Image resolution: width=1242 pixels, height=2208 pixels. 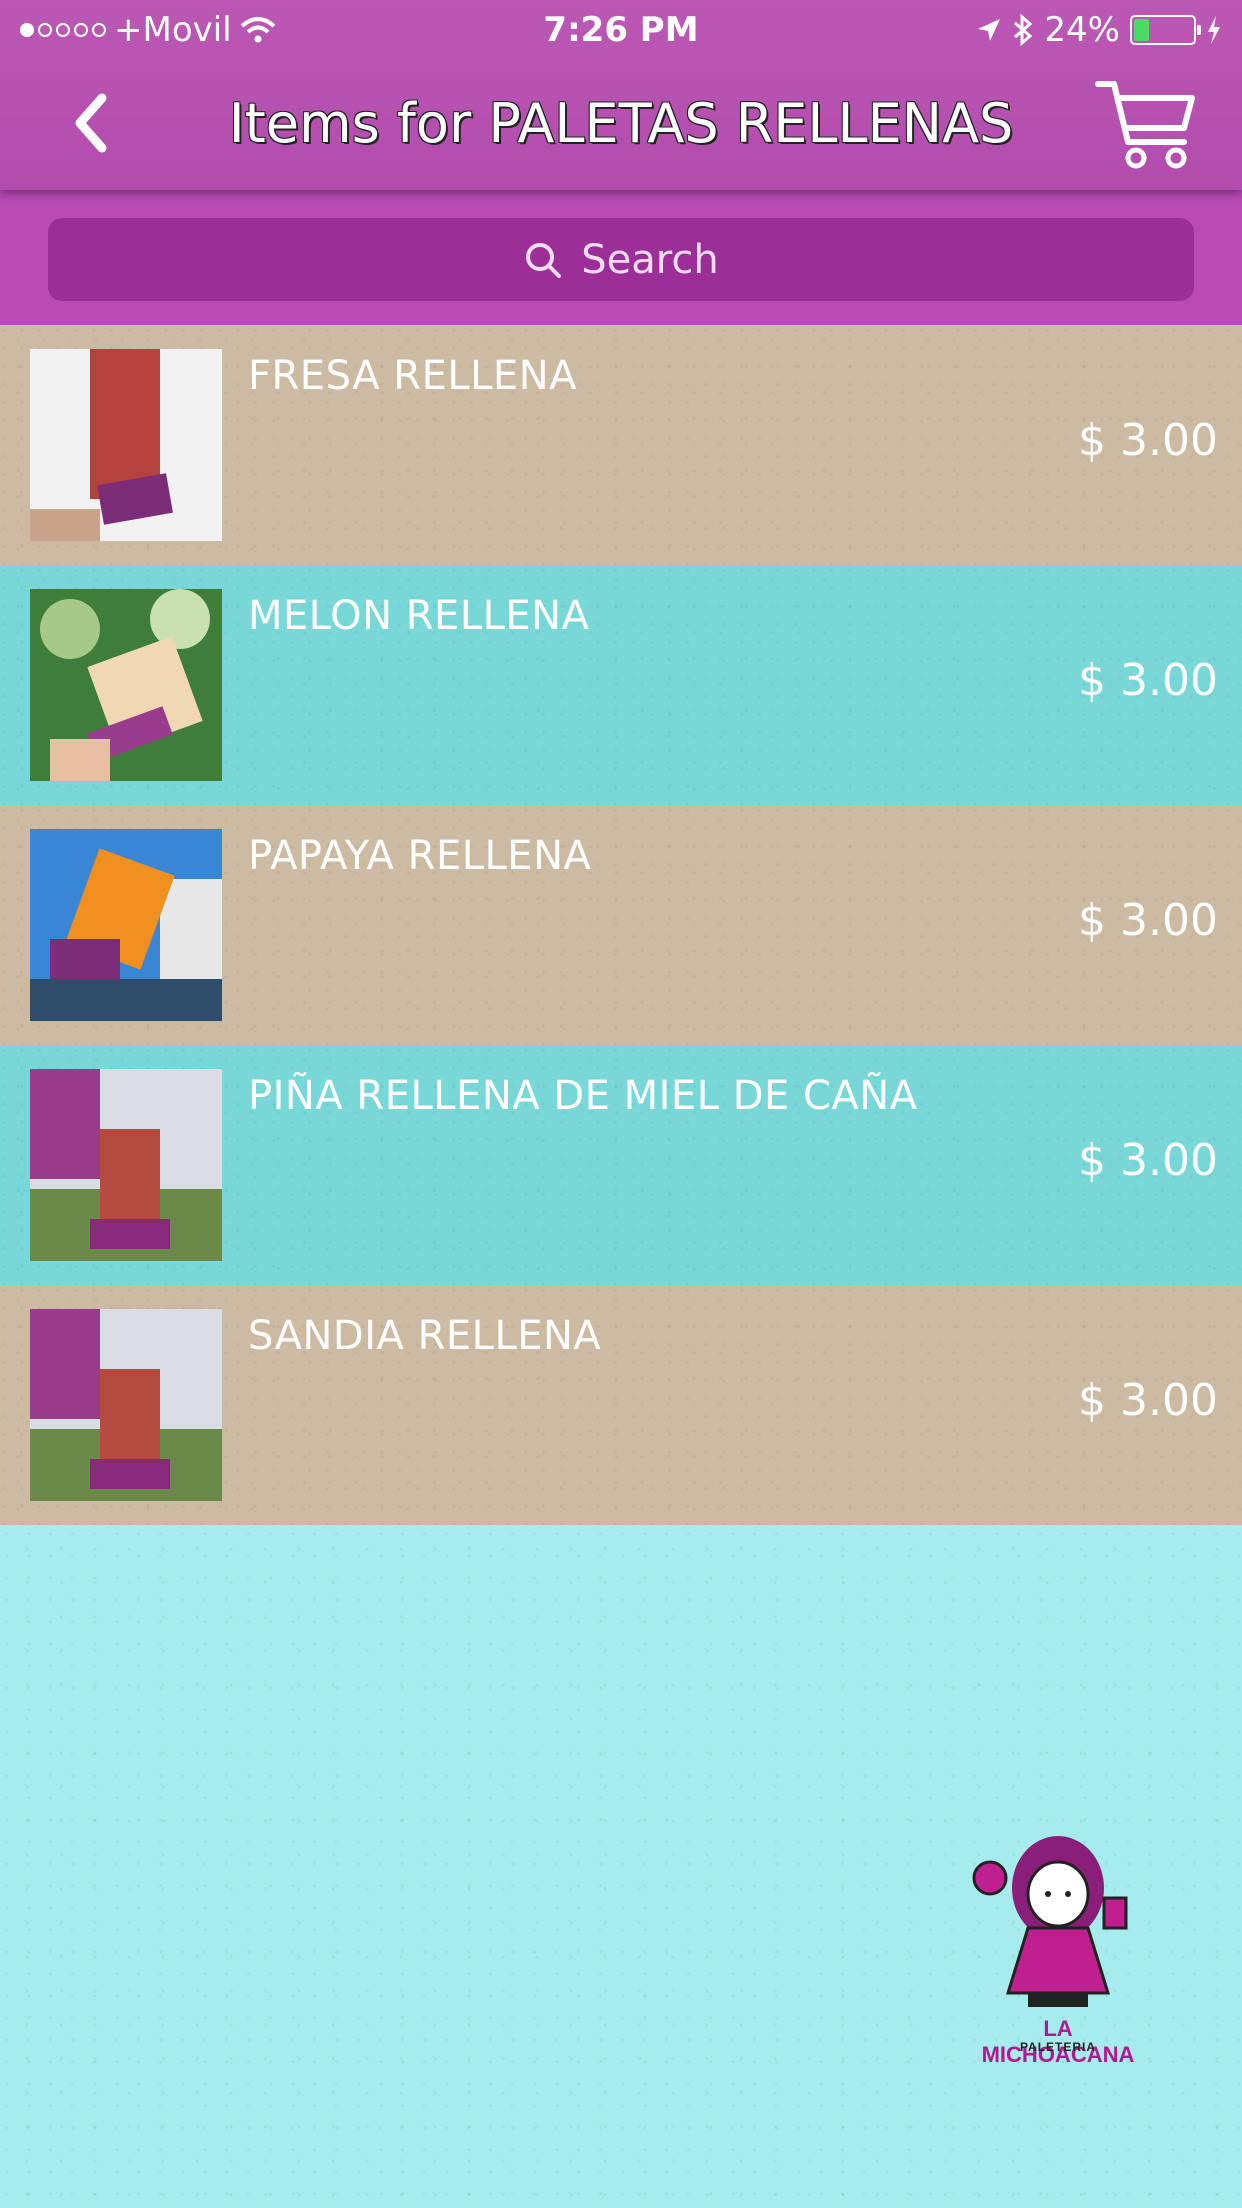 I want to click on battery-icon, so click(x=1165, y=30).